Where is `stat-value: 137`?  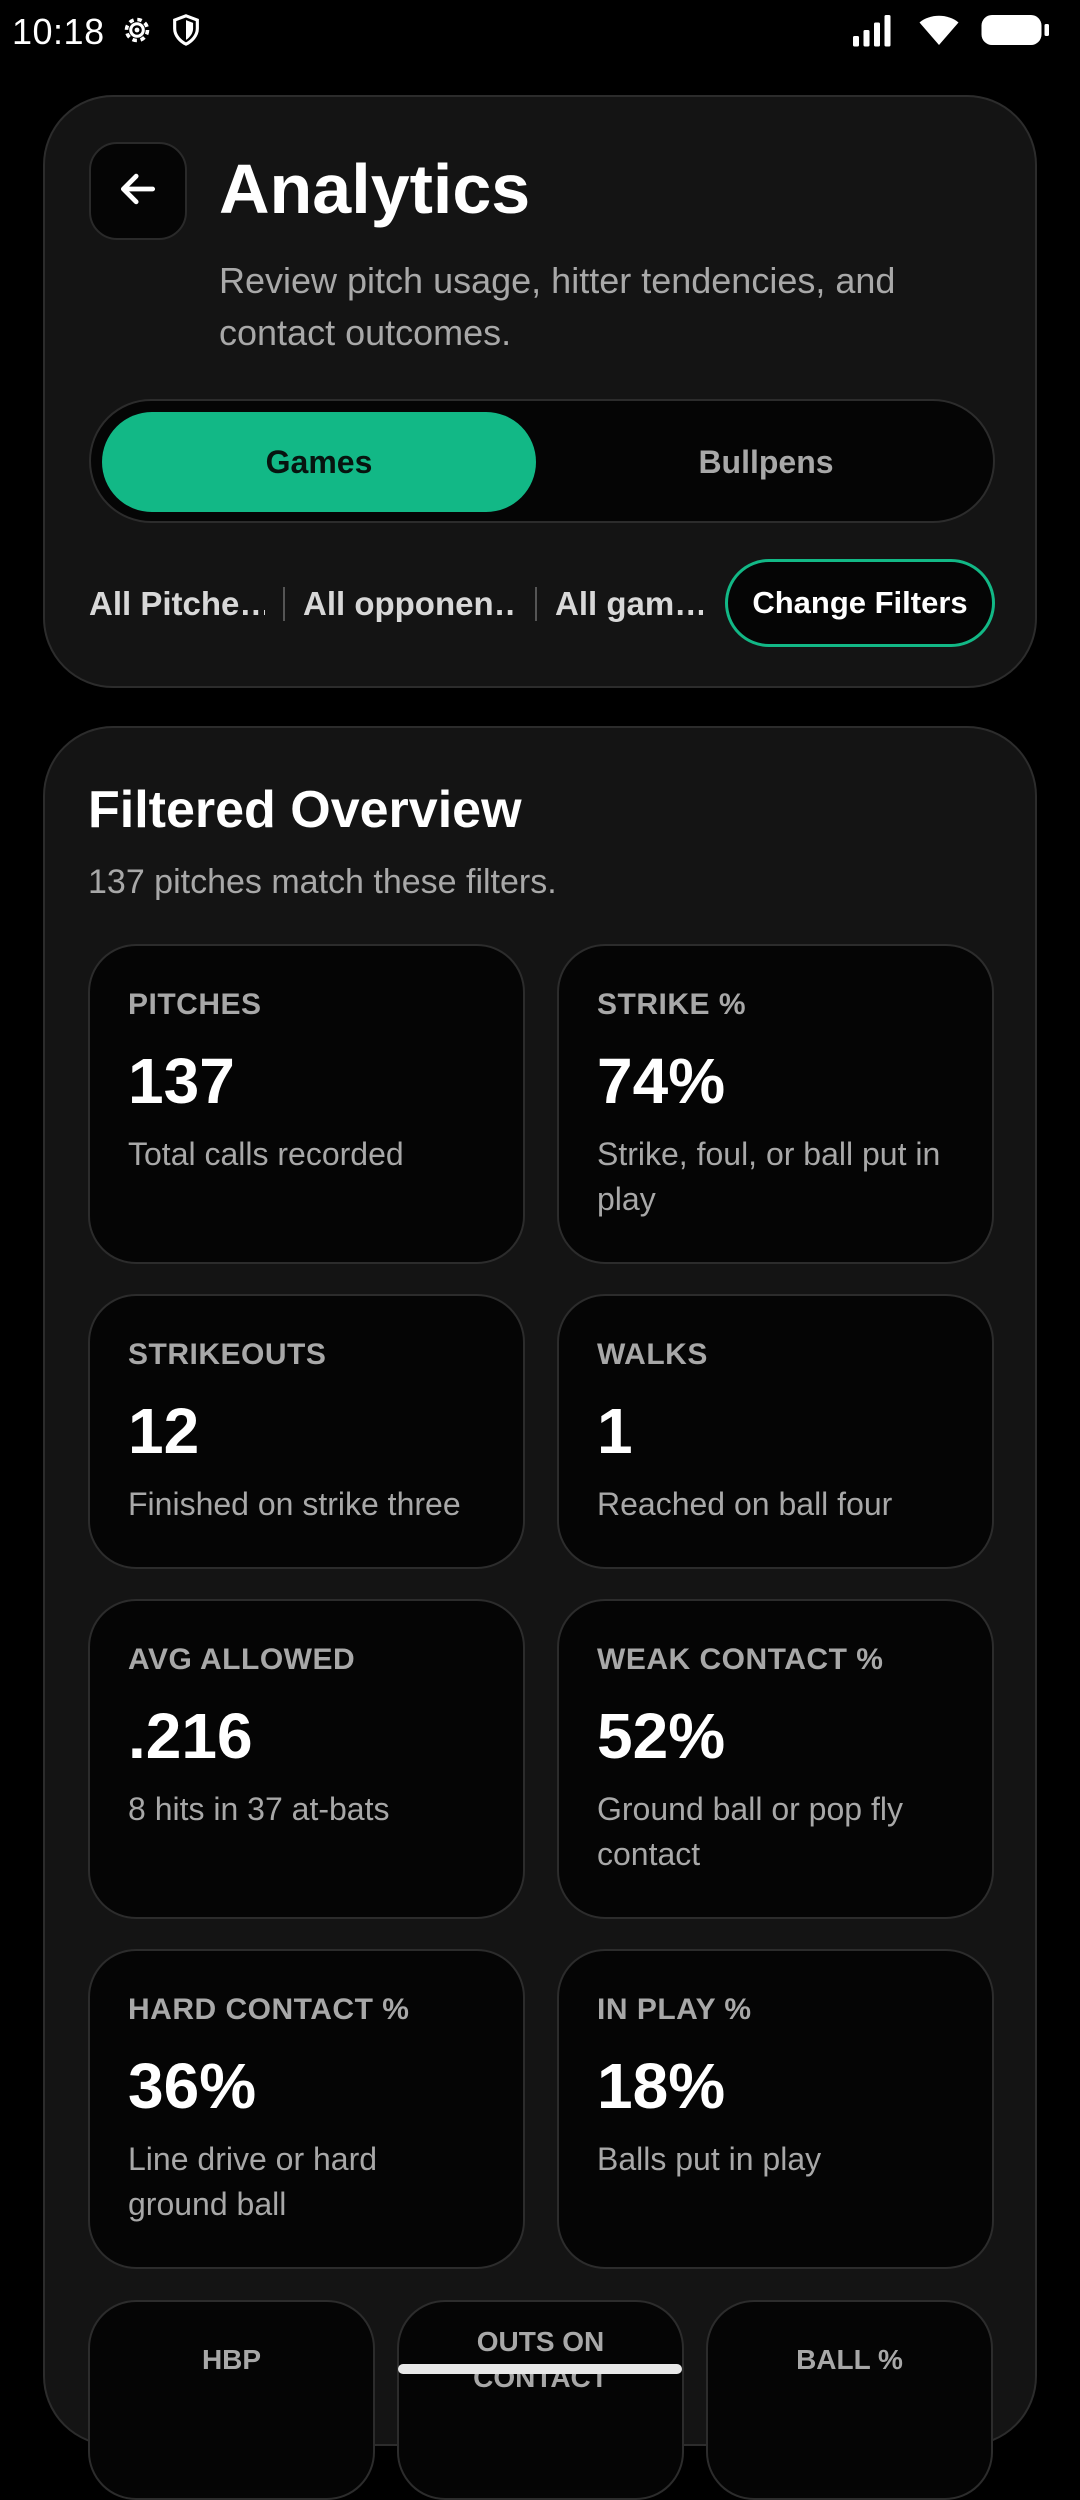 stat-value: 137 is located at coordinates (181, 1081).